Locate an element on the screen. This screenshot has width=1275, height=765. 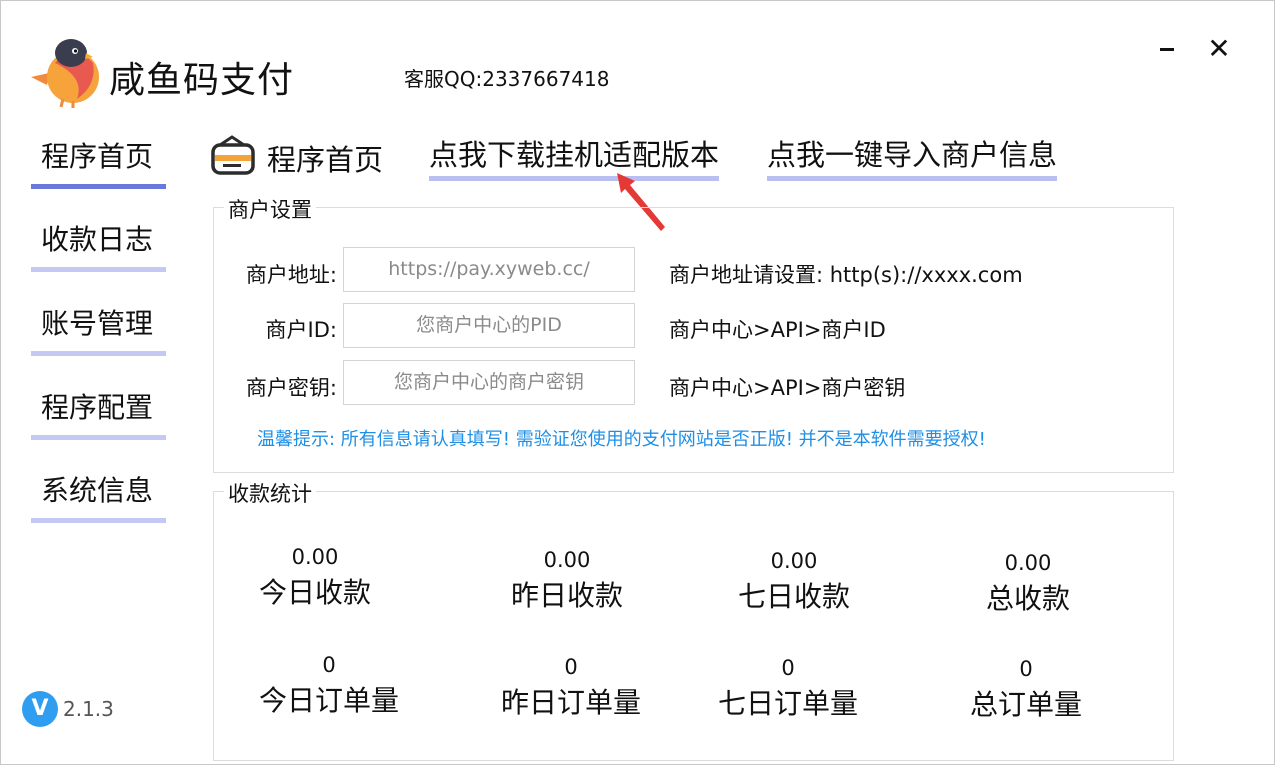
stat-yesterday-orders: 0 昨日订单量 is located at coordinates (571, 688).